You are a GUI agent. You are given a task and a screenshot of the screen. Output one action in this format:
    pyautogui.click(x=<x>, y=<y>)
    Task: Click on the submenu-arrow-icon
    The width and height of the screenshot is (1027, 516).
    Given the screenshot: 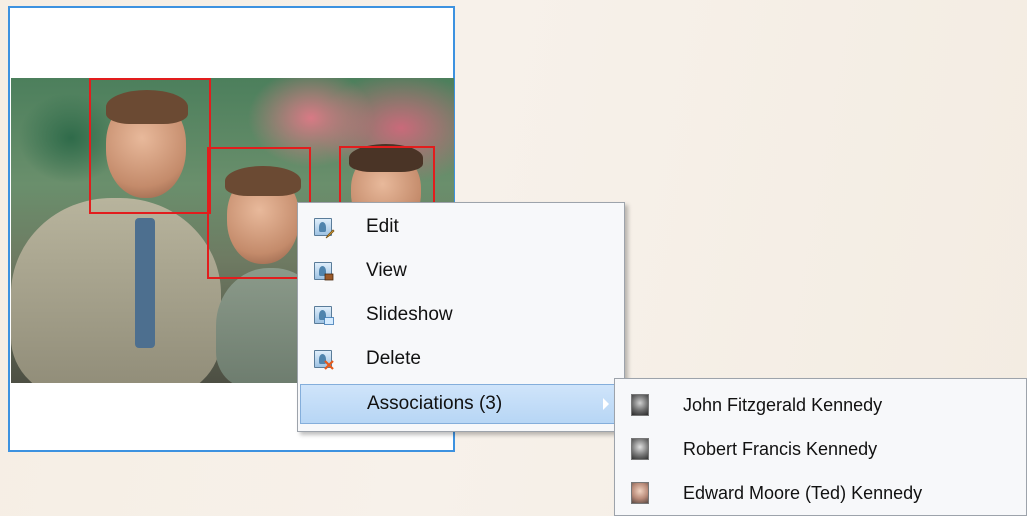 What is the action you would take?
    pyautogui.click(x=606, y=404)
    